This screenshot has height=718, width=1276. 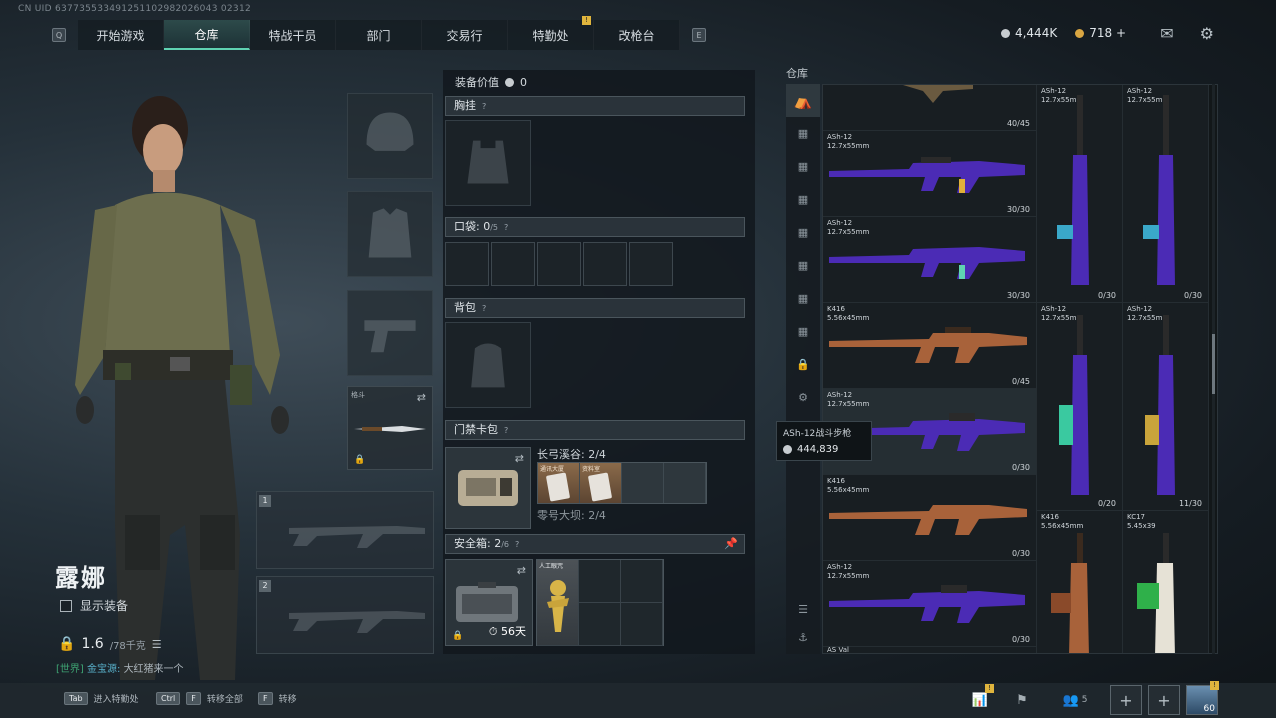 I want to click on melee-slot: 格斗 ⇄ 🔒, so click(x=390, y=428).